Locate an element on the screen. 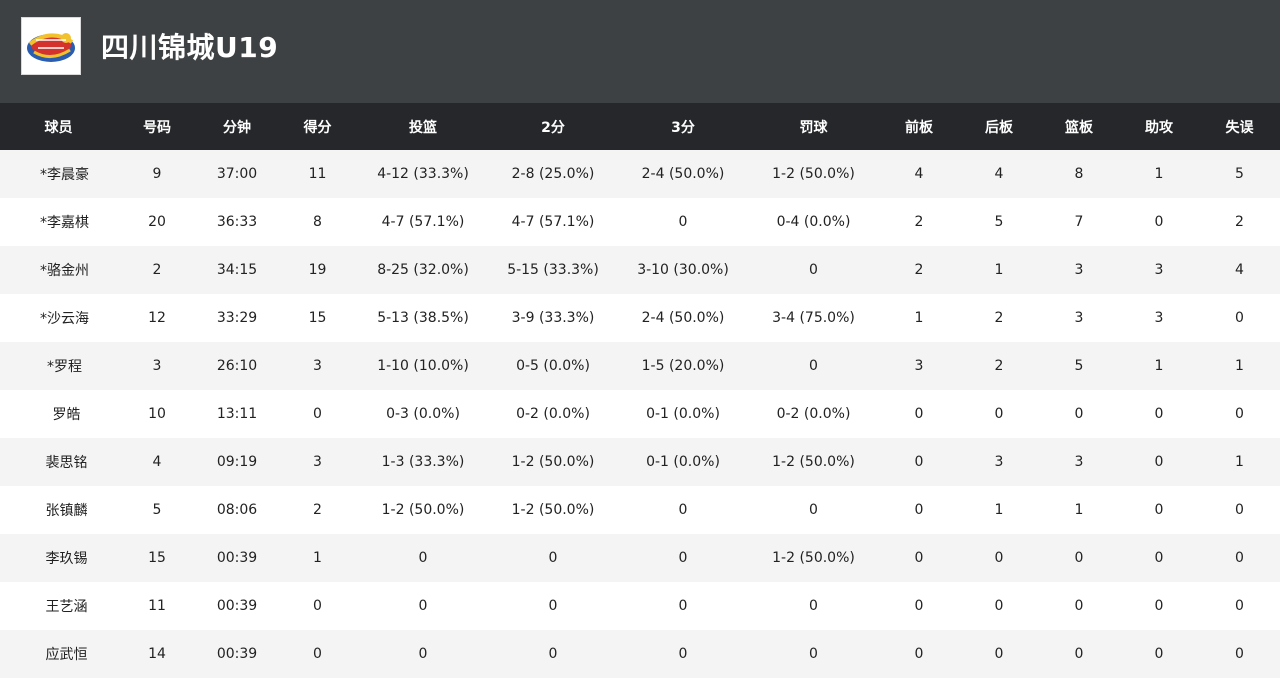  cell-off-reb: 3 is located at coordinates (919, 366).